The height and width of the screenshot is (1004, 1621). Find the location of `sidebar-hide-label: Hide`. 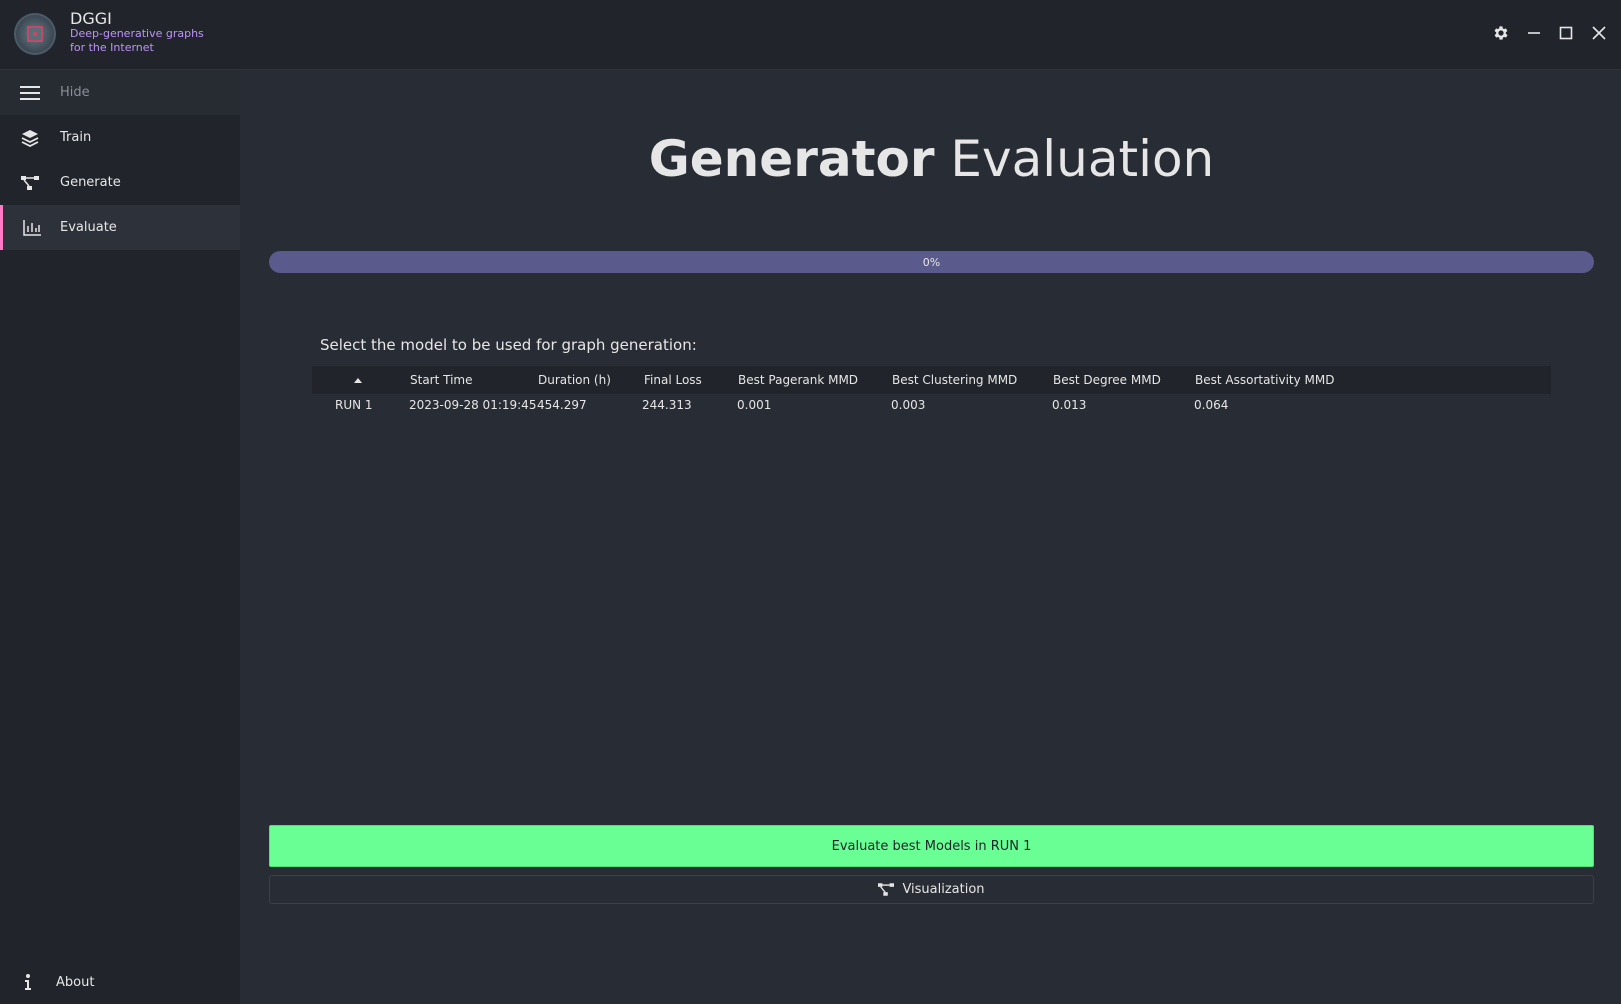

sidebar-hide-label: Hide is located at coordinates (75, 92).